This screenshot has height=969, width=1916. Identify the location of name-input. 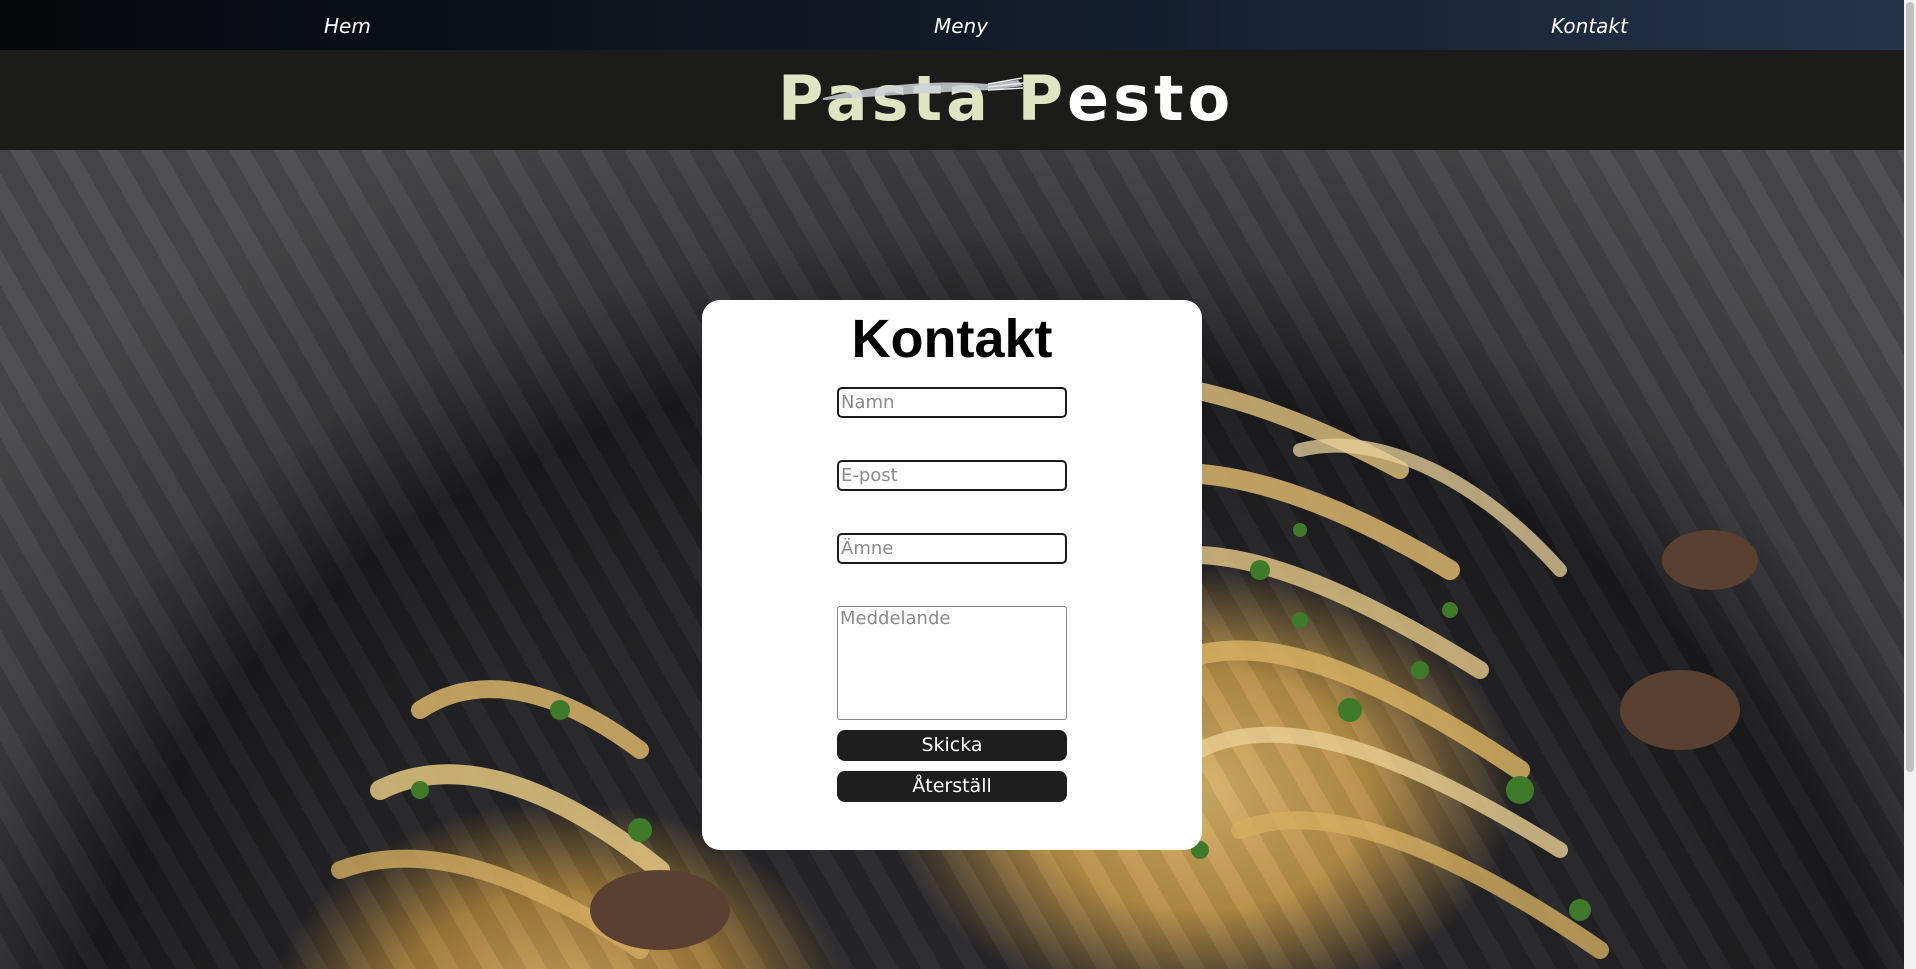
(952, 402).